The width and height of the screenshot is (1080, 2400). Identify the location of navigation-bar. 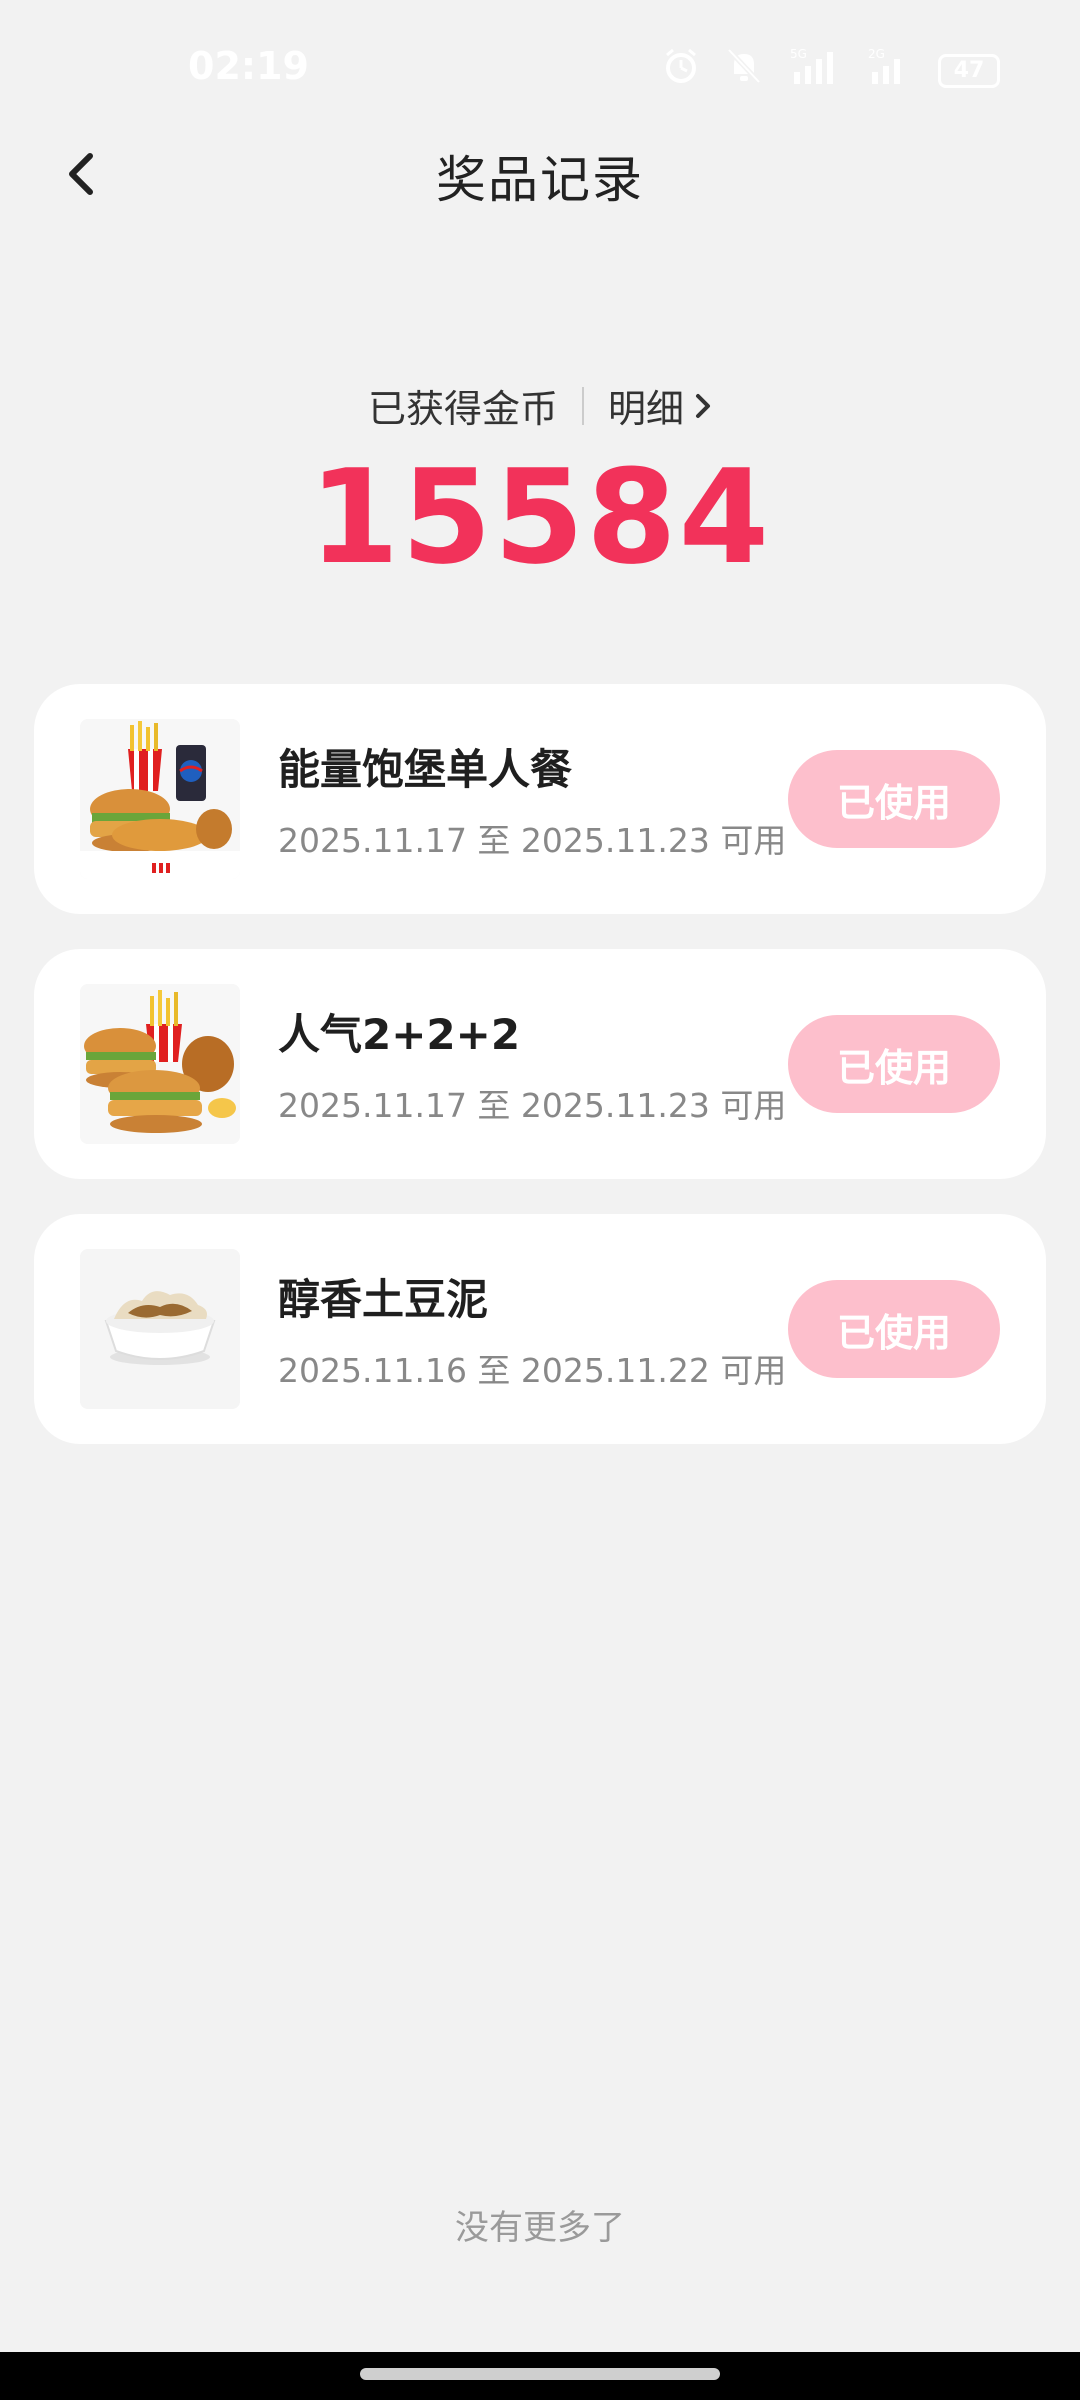
(540, 2376).